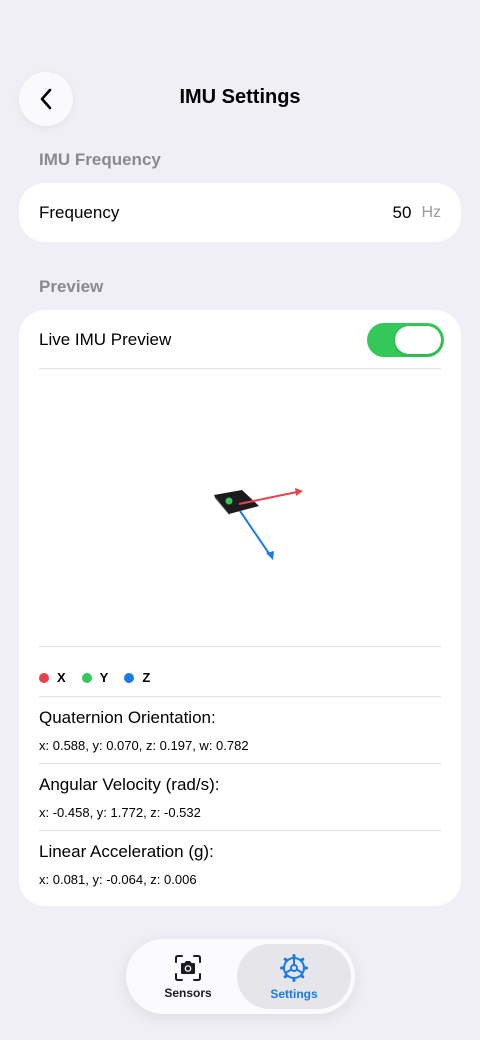 The width and height of the screenshot is (480, 1040). Describe the element at coordinates (402, 213) in the screenshot. I see `frequency-value: 50` at that location.